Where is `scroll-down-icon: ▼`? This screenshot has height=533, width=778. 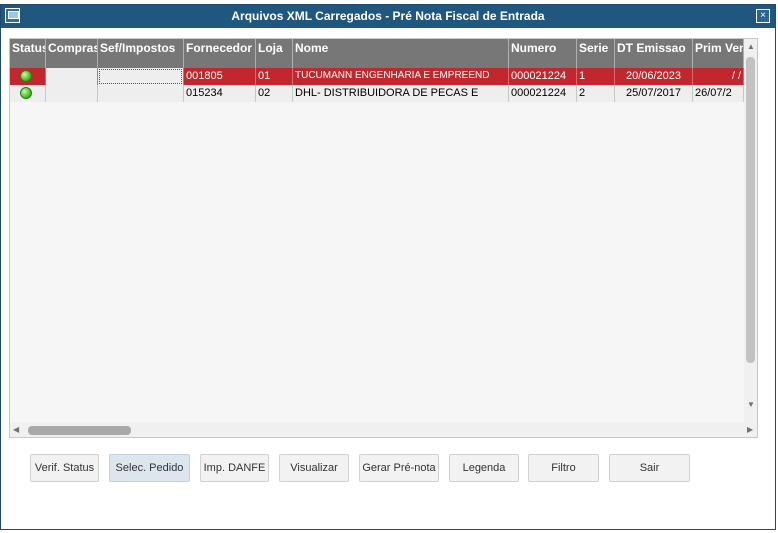
scroll-down-icon: ▼ is located at coordinates (751, 404).